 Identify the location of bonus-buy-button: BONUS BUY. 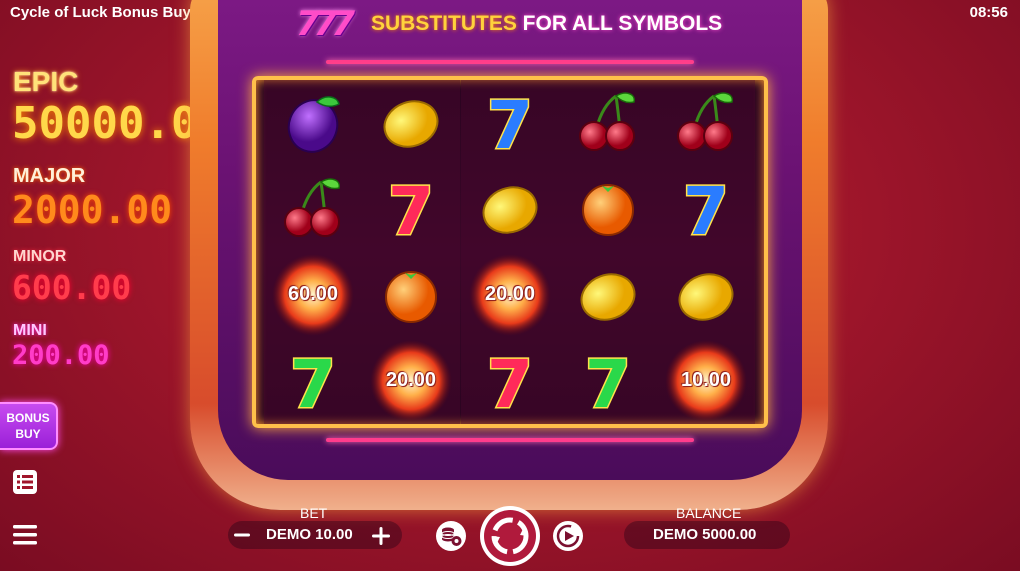
(29, 426).